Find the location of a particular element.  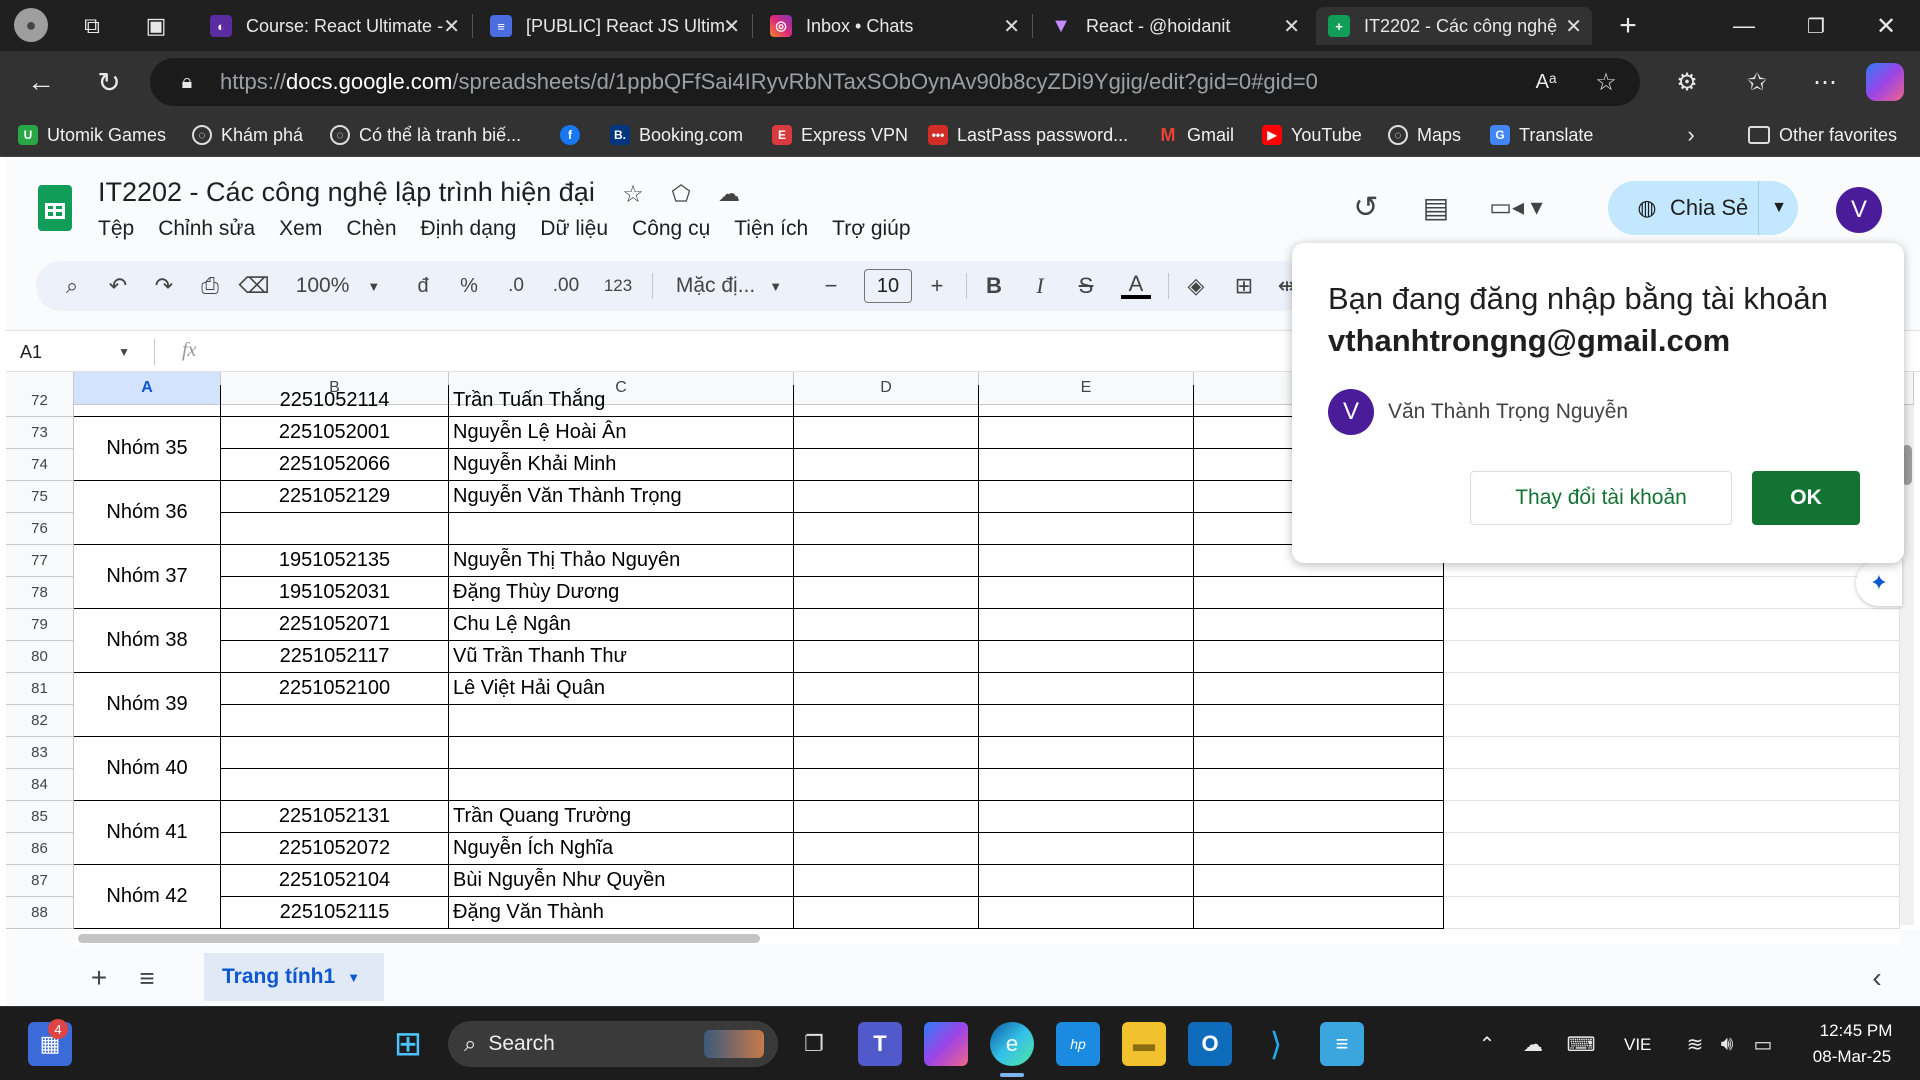

formula-input is located at coordinates (760, 352).